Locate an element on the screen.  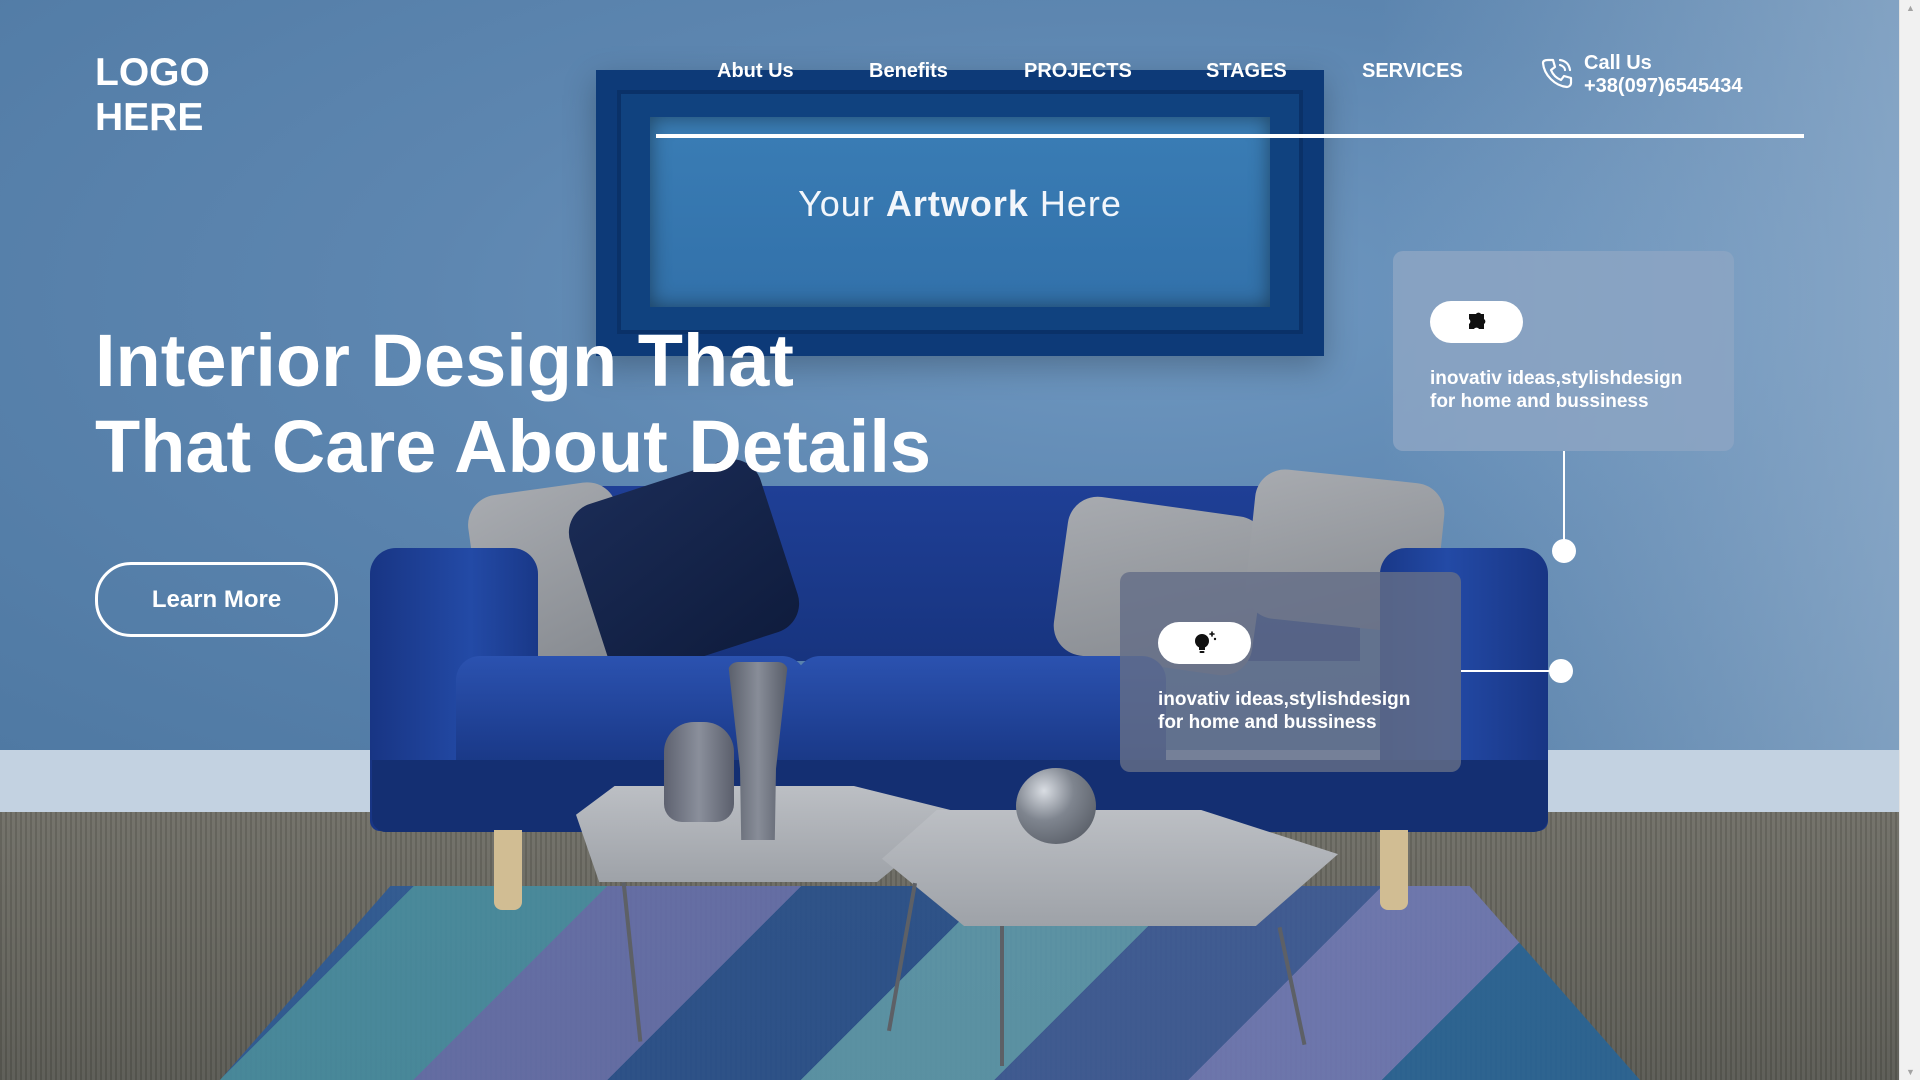
decor-sphere is located at coordinates (1056, 806).